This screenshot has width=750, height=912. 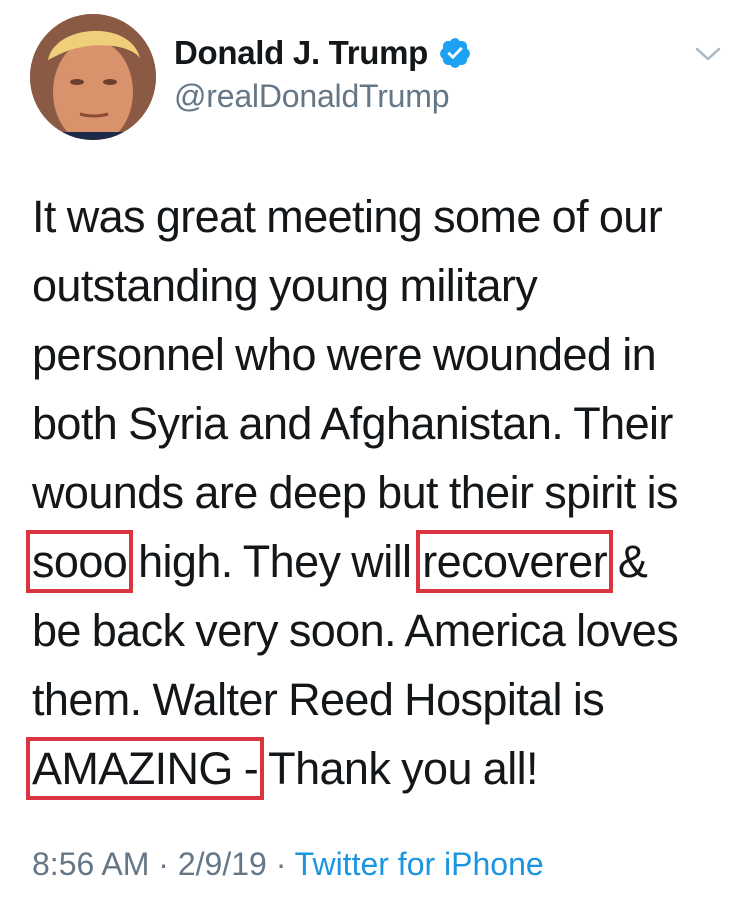 I want to click on highlighted-word-sooo: sooo, so click(x=79, y=561).